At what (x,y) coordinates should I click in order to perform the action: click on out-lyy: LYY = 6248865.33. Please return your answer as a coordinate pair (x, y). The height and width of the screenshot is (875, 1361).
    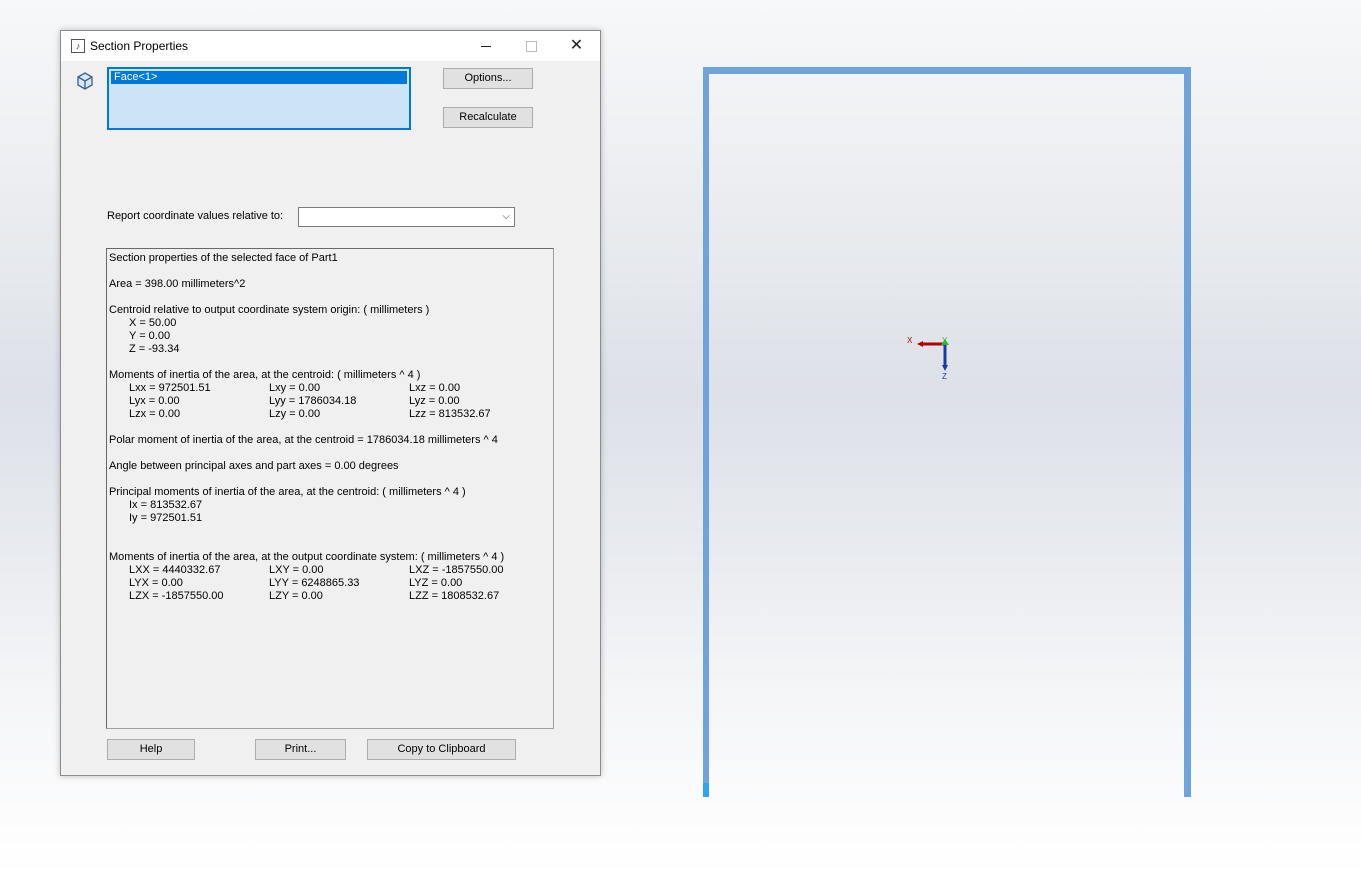
    Looking at the image, I should click on (314, 583).